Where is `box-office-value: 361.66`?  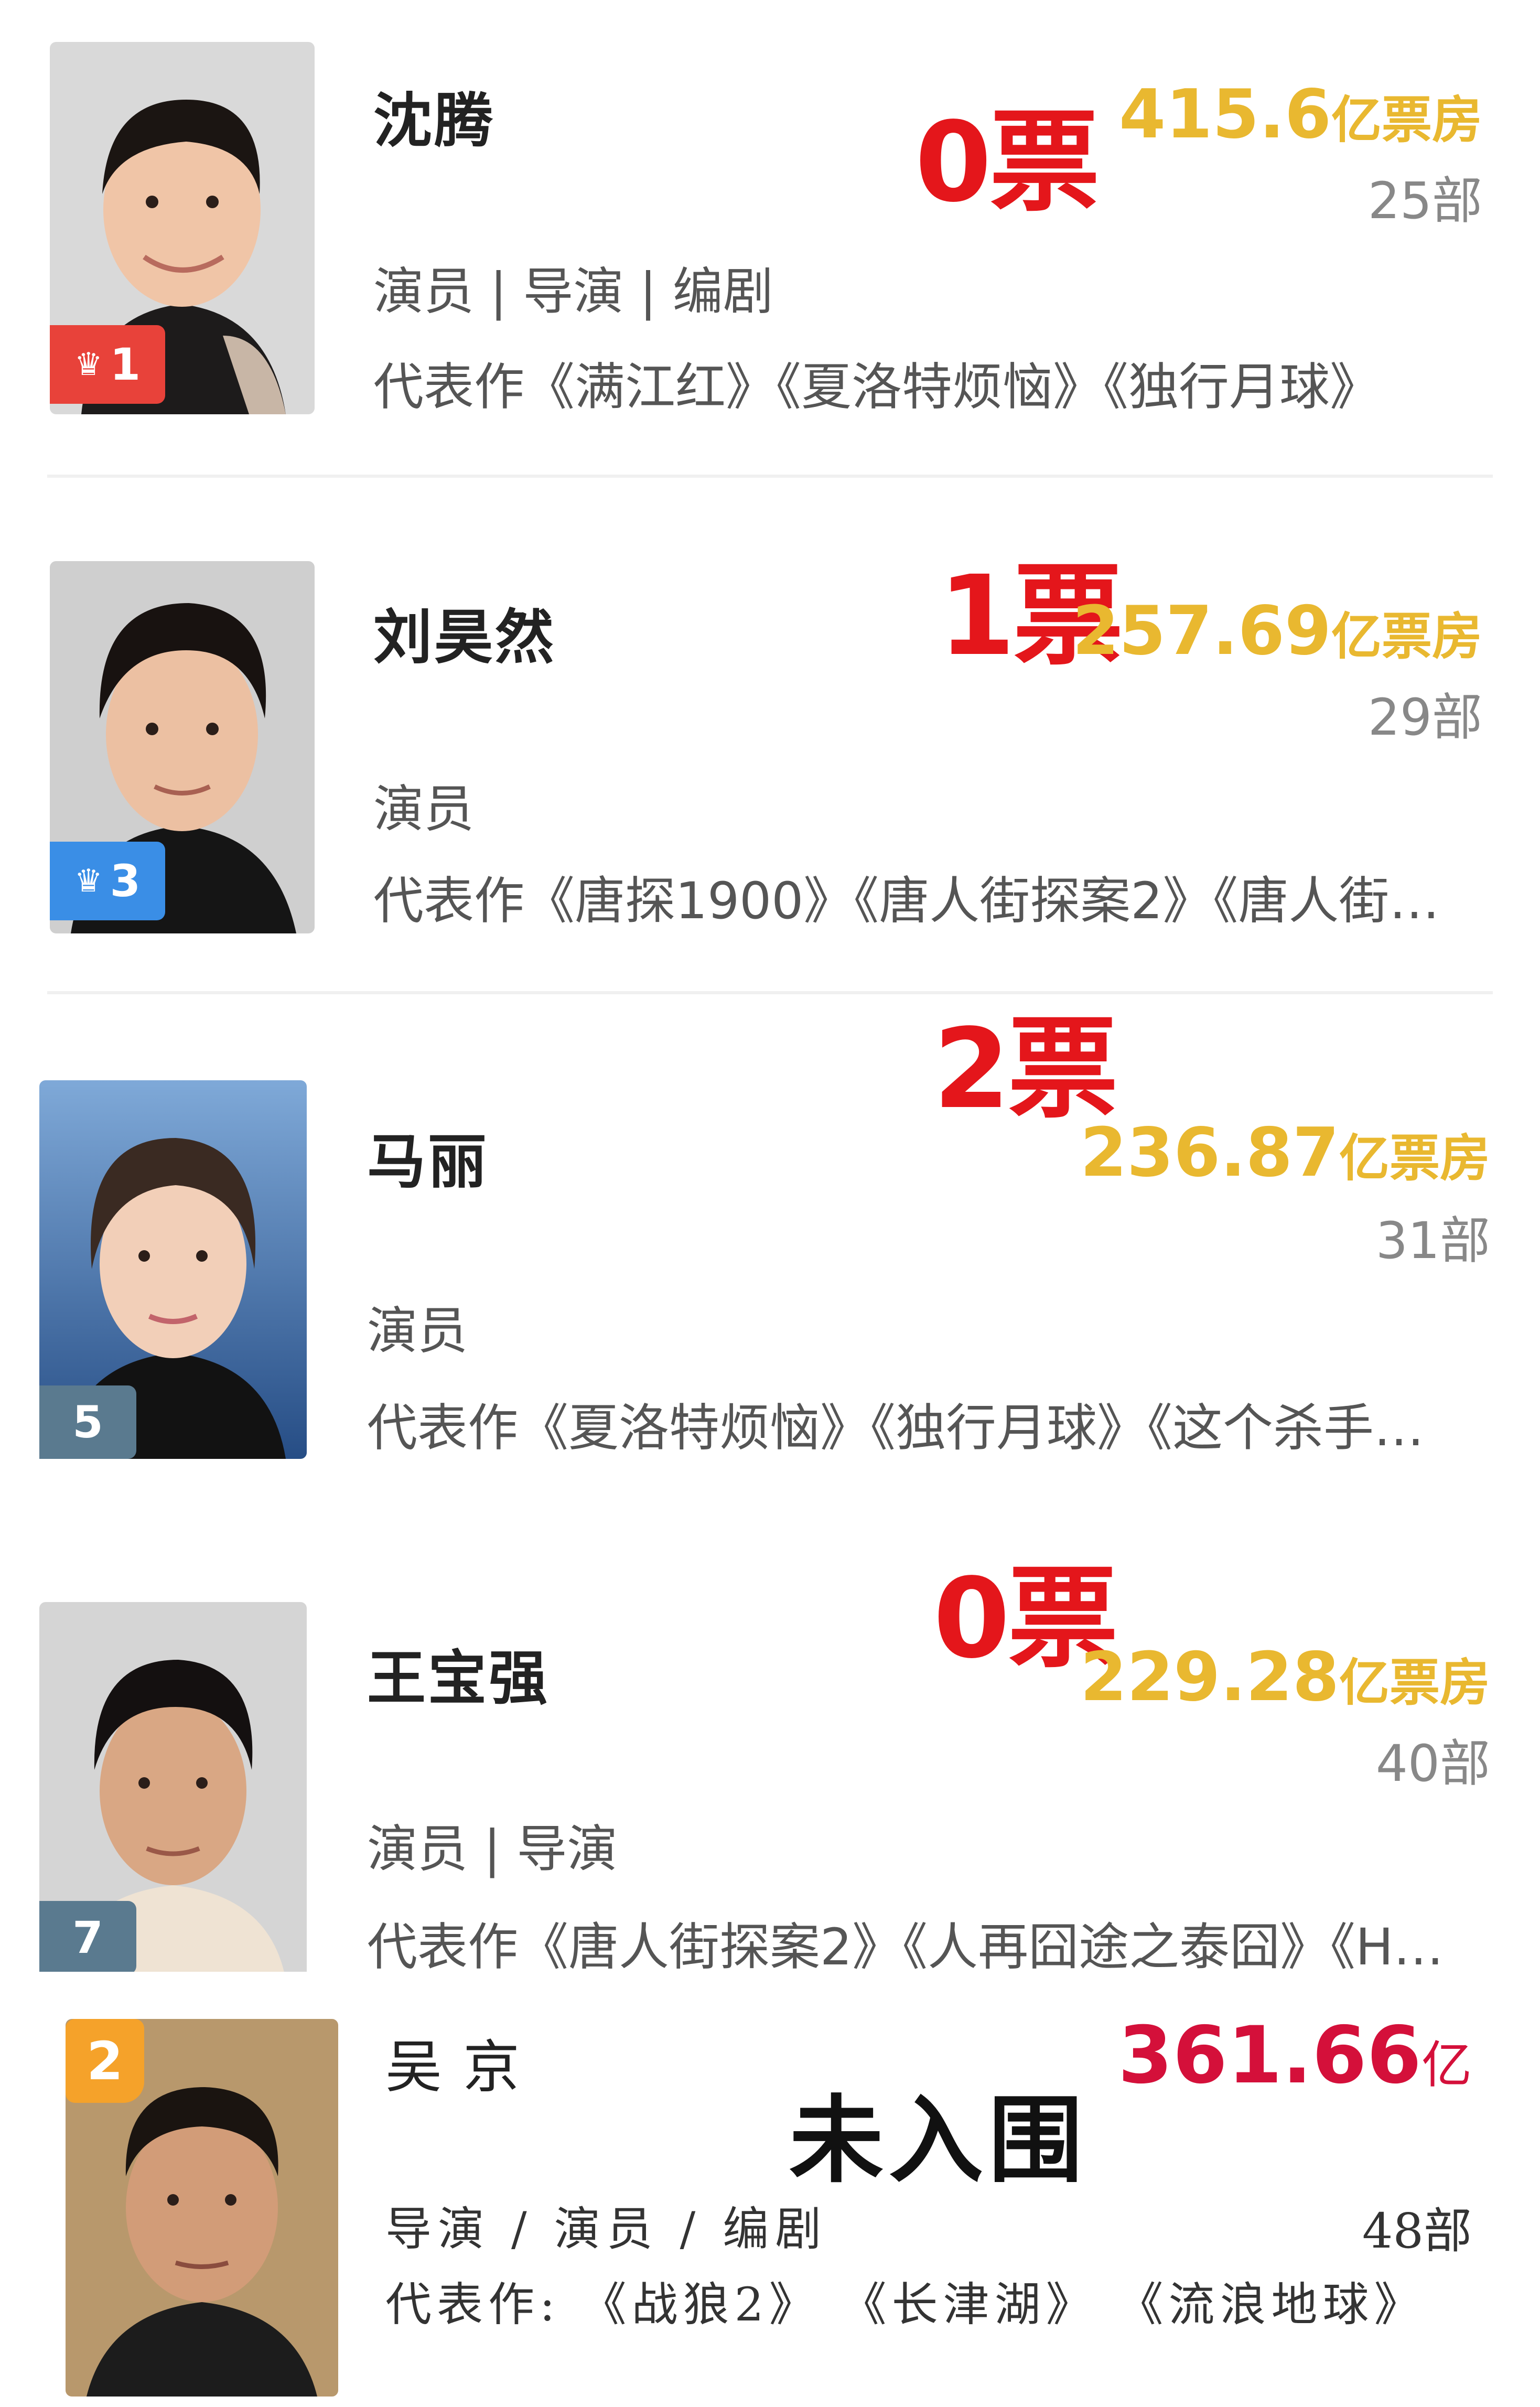 box-office-value: 361.66 is located at coordinates (1269, 2055).